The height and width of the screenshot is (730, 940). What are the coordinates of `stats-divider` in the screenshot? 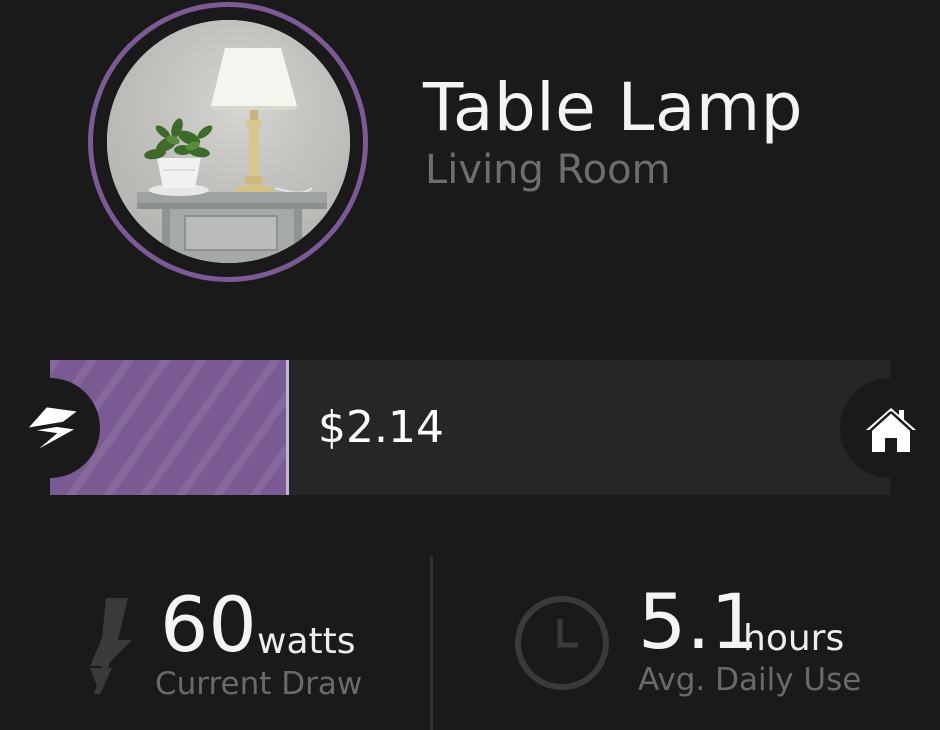 It's located at (431, 643).